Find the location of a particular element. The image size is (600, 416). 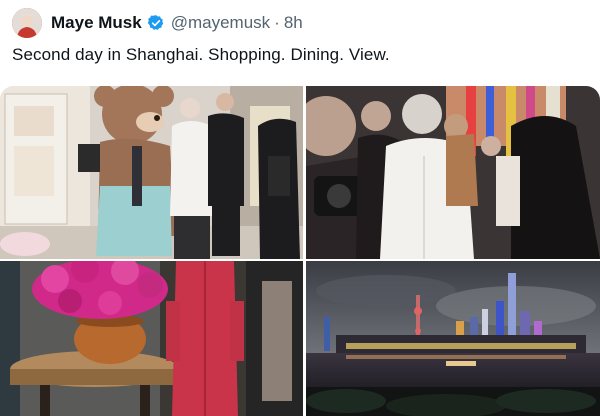

verified-badge-icon is located at coordinates (156, 23).